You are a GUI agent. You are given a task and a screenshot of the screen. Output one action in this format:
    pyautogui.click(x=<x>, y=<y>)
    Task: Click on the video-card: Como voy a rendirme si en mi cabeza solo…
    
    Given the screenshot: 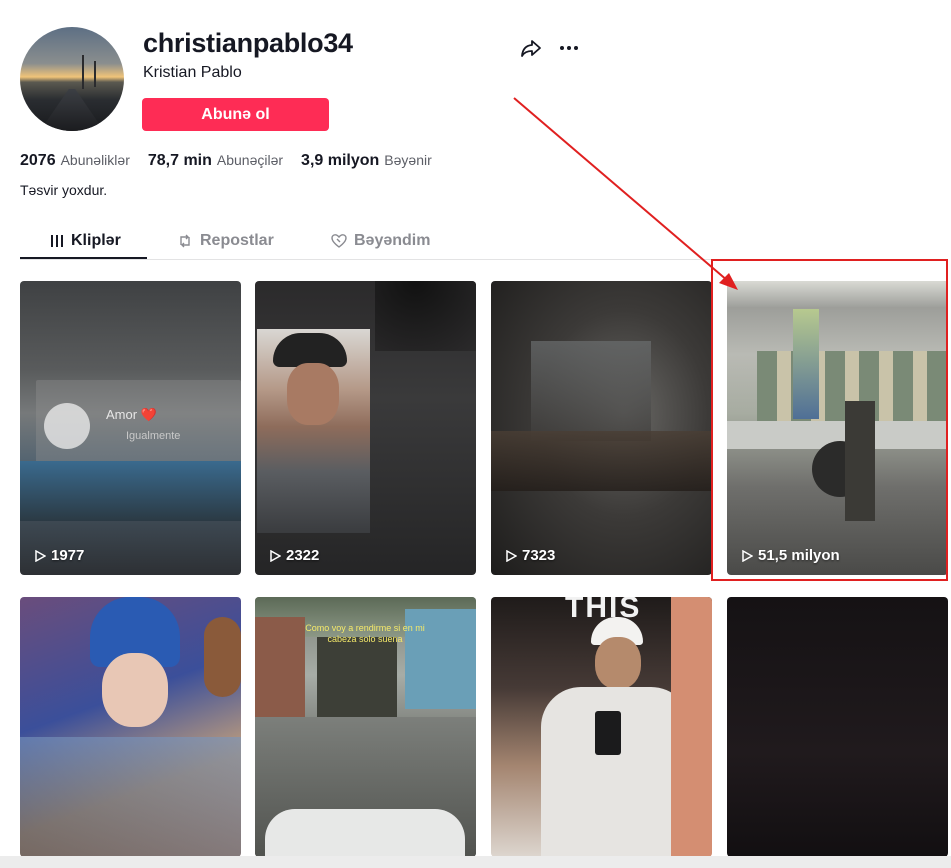 What is the action you would take?
    pyautogui.click(x=365, y=727)
    